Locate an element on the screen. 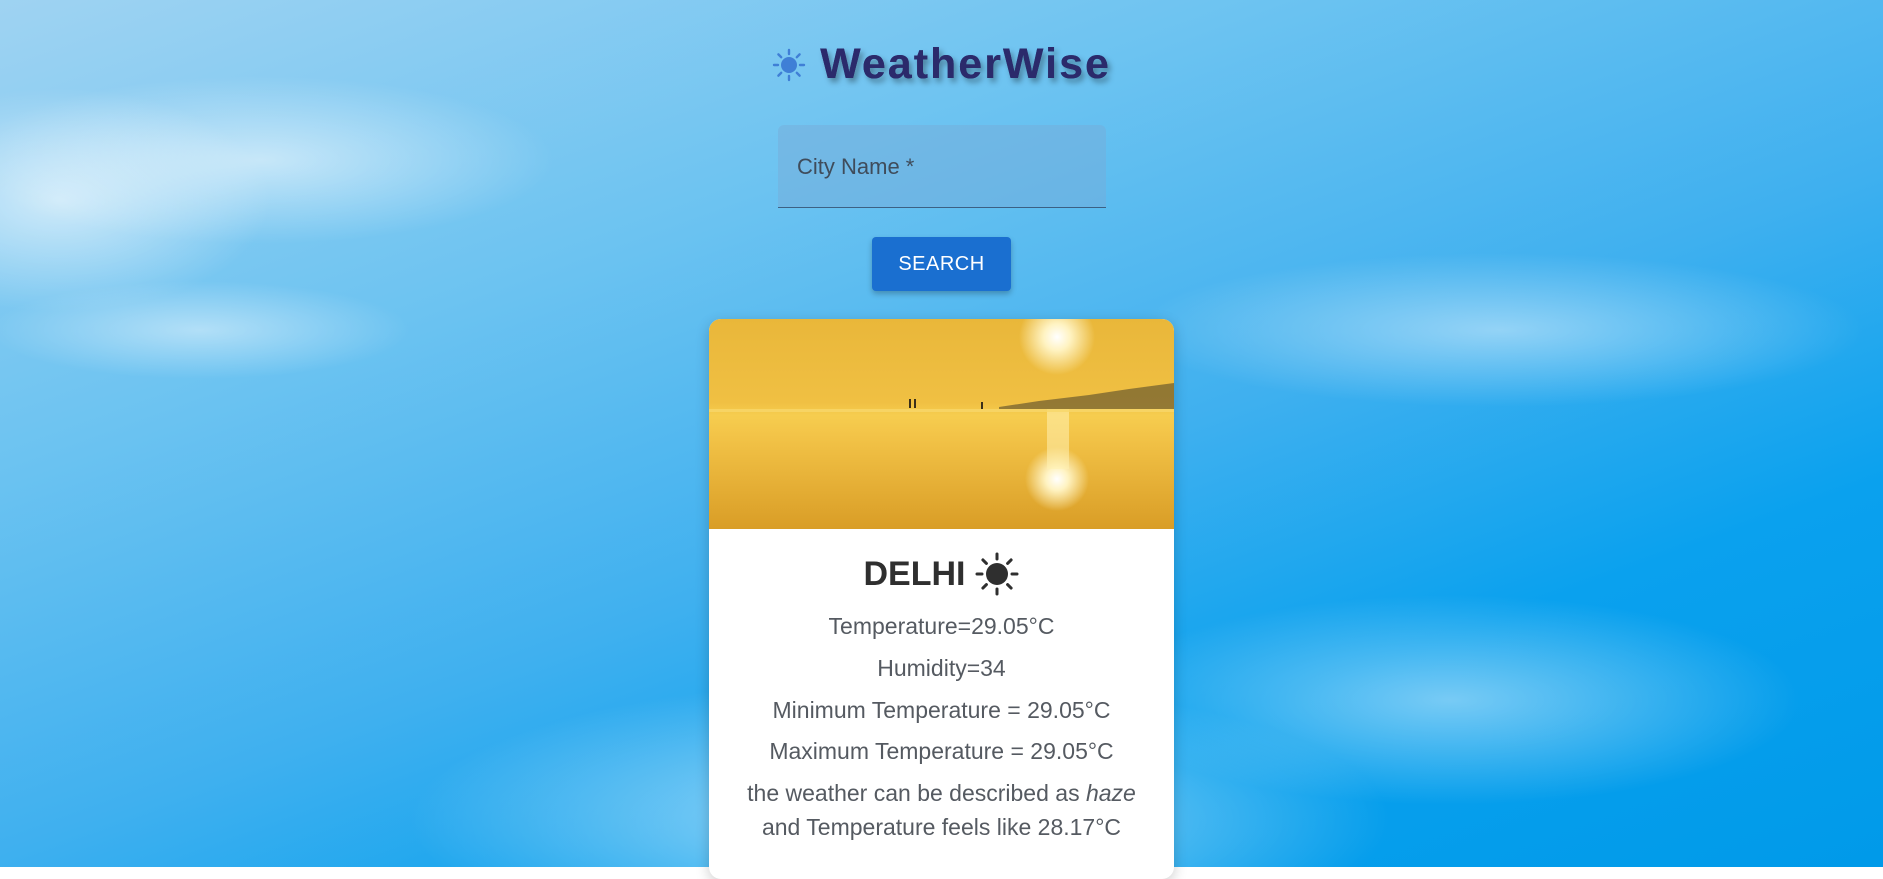 Image resolution: width=1883 pixels, height=879 pixels. humidity-text: Humidity=34 is located at coordinates (941, 668).